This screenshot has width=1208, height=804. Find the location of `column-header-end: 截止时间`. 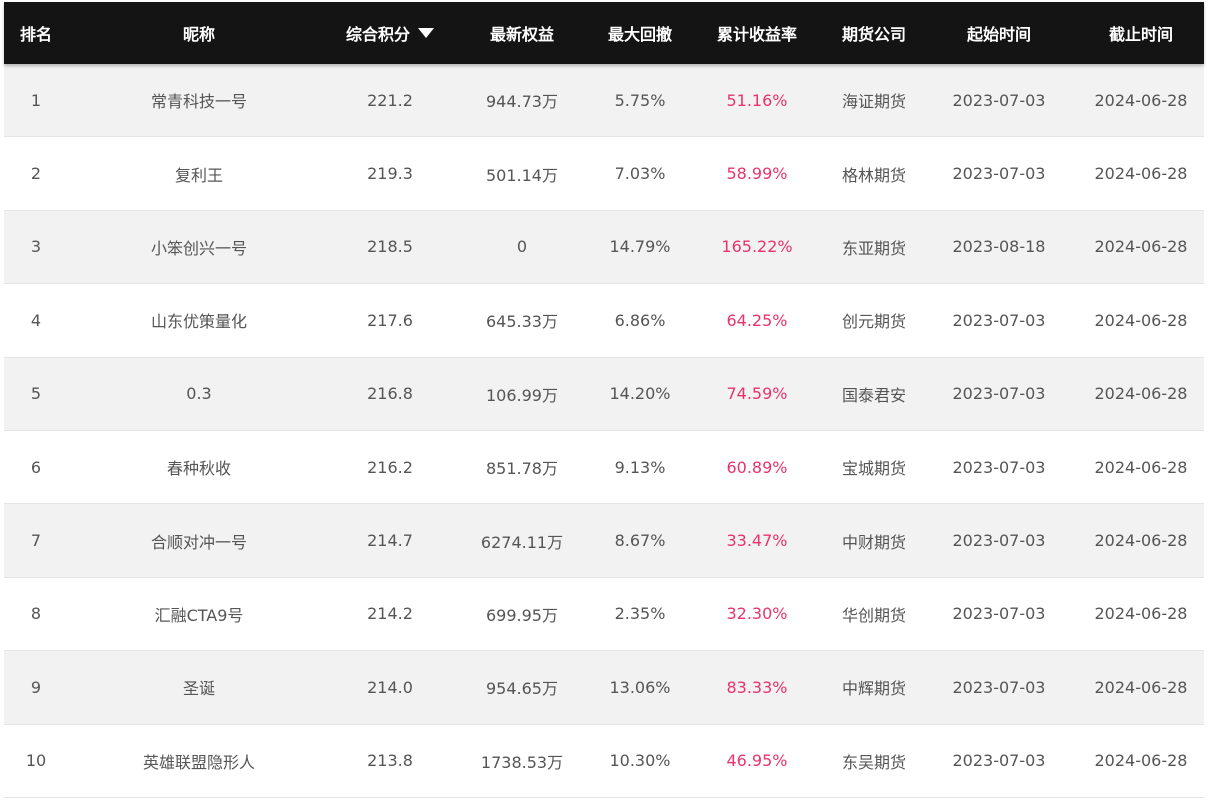

column-header-end: 截止时间 is located at coordinates (1140, 34).